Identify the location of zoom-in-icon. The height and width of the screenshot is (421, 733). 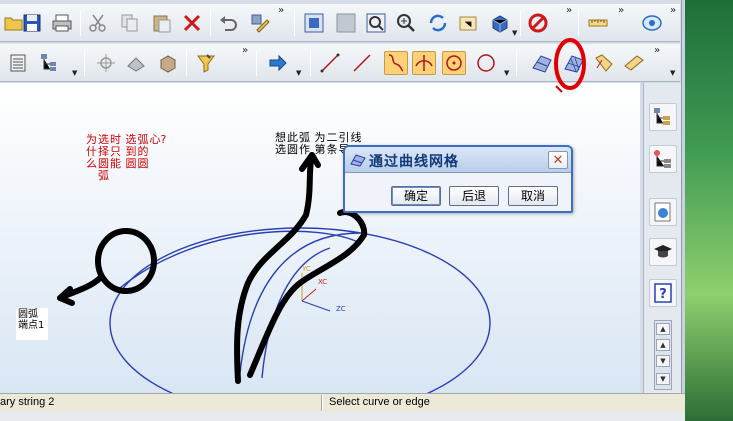
(406, 23).